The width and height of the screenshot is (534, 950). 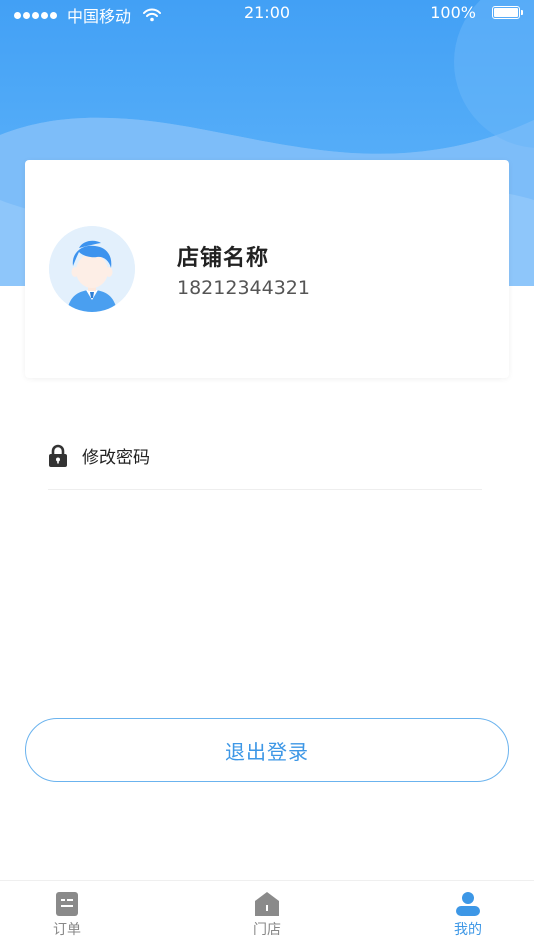 What do you see at coordinates (468, 930) in the screenshot?
I see `tab-mine-label: 我的` at bounding box center [468, 930].